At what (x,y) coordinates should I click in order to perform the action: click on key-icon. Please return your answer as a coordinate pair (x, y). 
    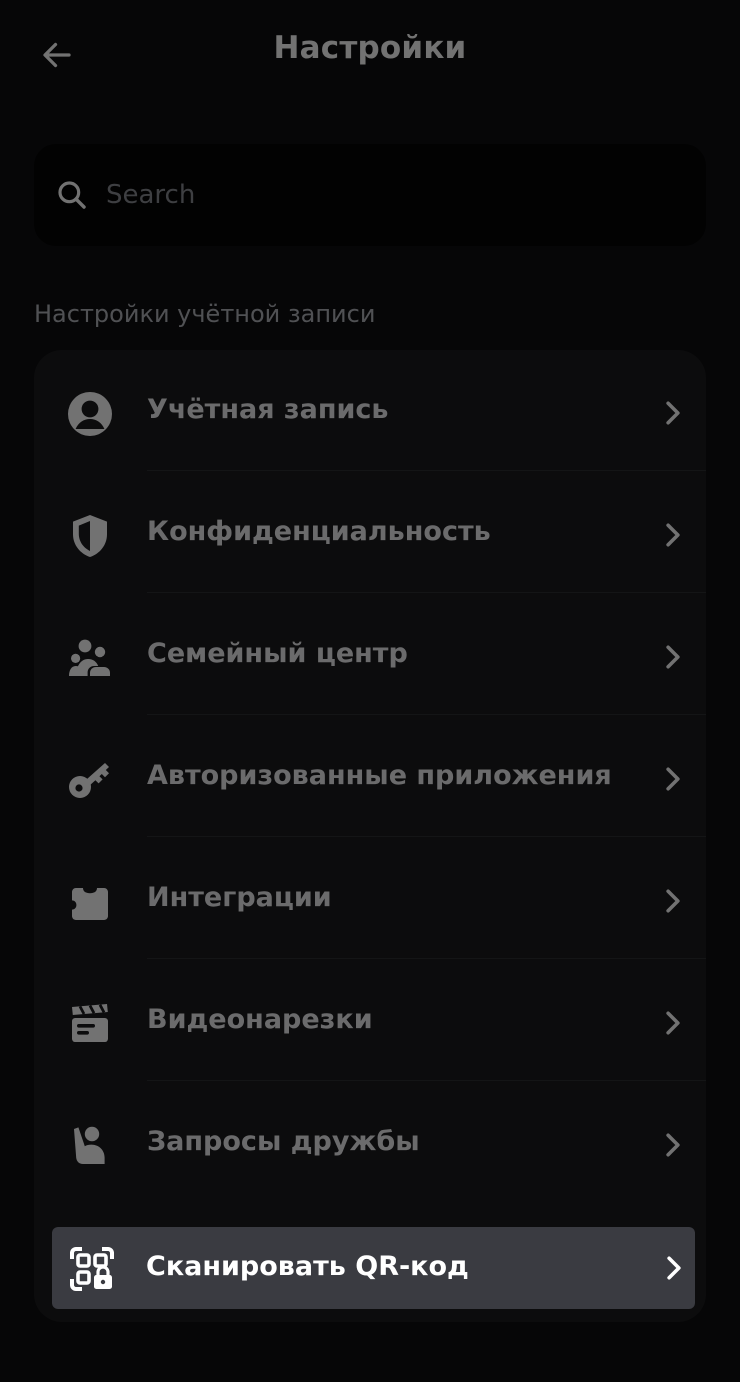
    Looking at the image, I should click on (89, 780).